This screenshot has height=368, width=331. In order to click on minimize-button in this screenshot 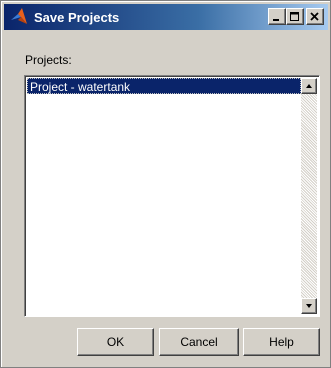, I will do `click(277, 16)`.